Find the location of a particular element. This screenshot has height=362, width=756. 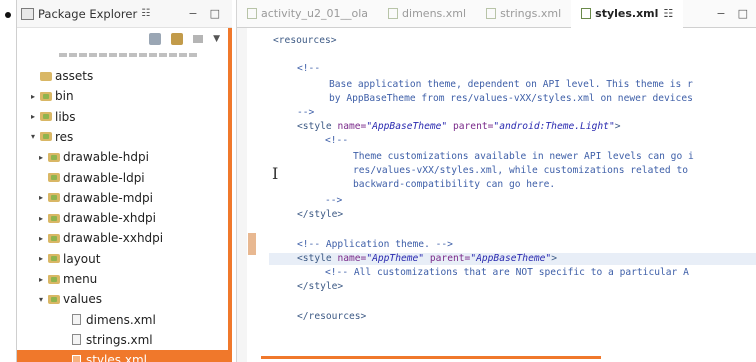

package-explorer-title: Package Explorer is located at coordinates (87, 14).